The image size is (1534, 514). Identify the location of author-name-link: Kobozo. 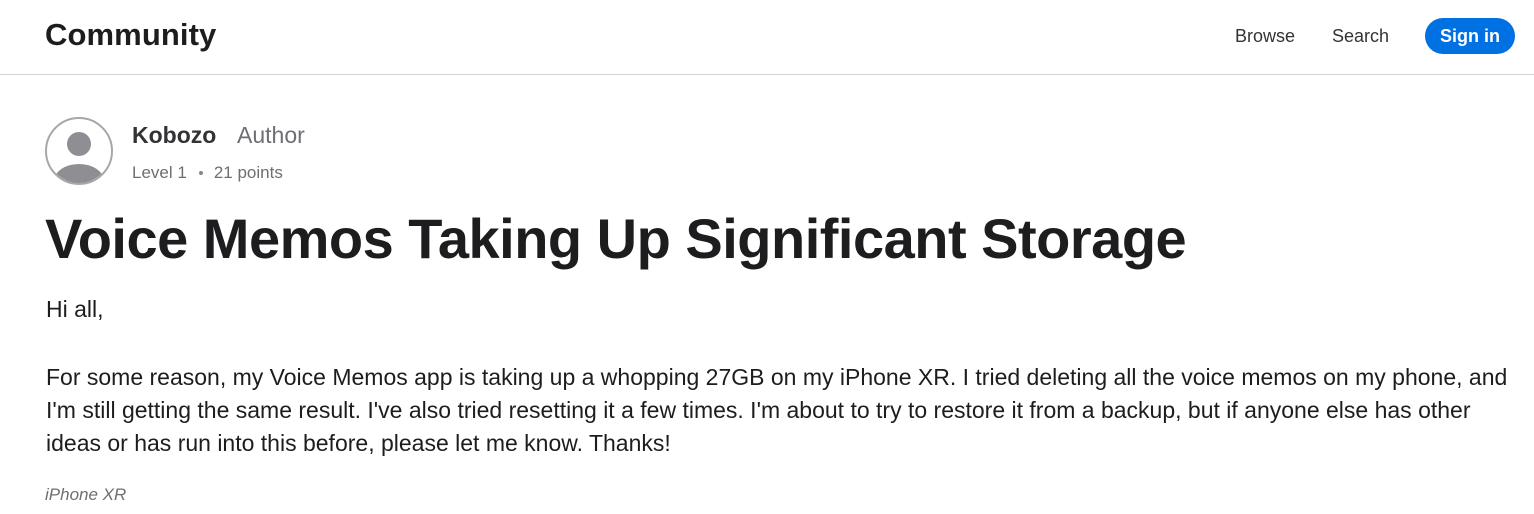
(174, 135).